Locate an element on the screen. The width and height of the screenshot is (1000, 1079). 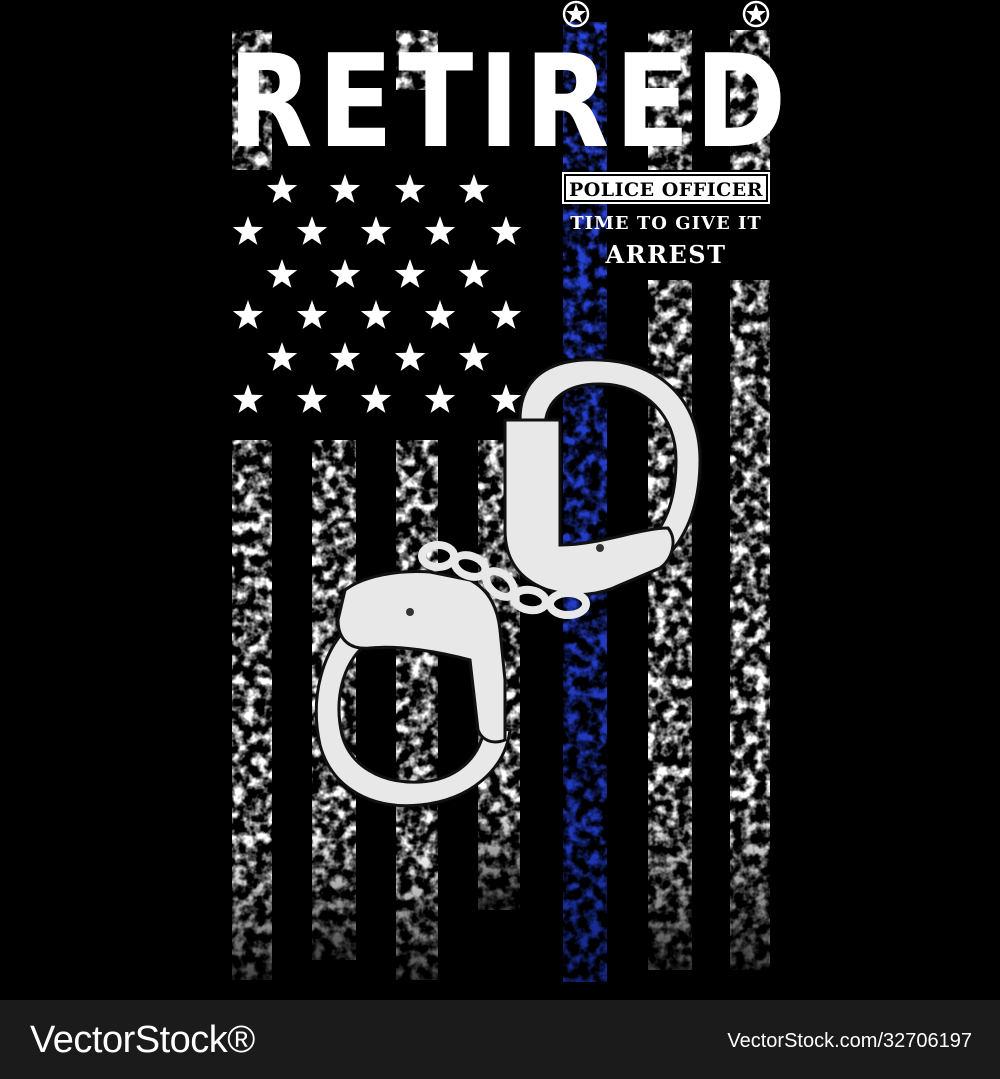
headline-retired: RETIRED is located at coordinates (510, 102).